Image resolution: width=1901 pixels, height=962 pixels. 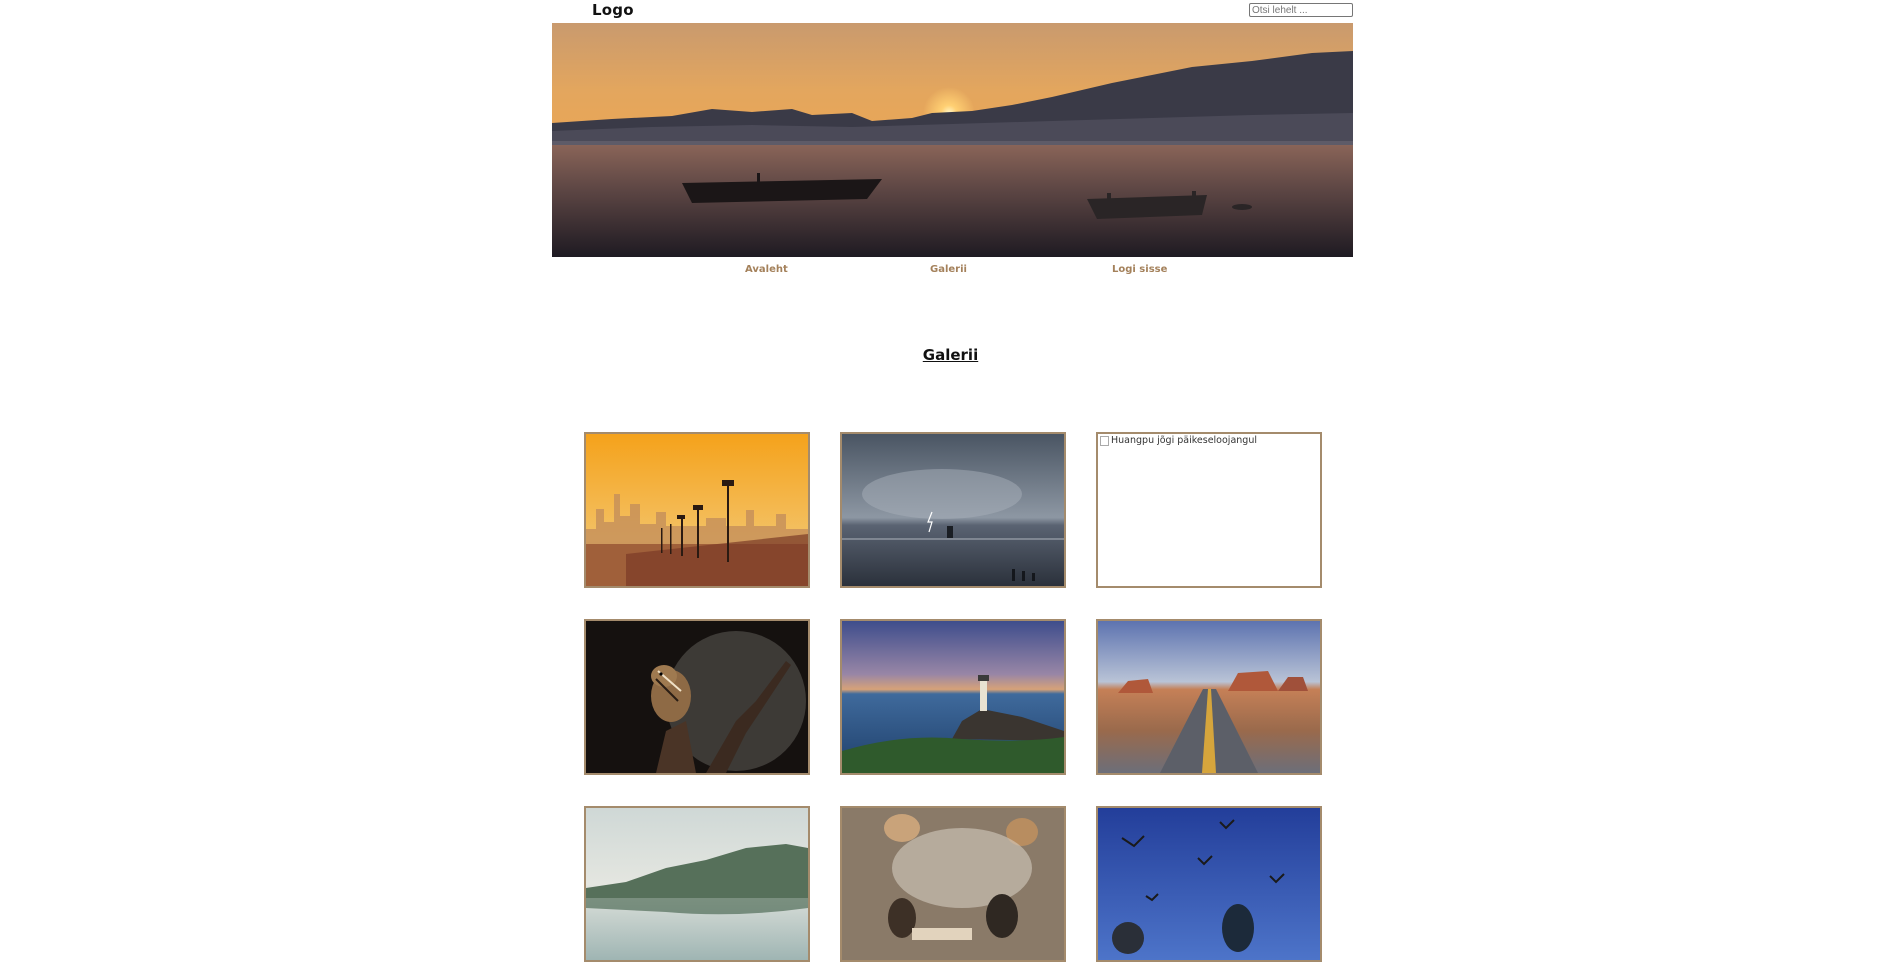 I want to click on mountain-lake-reflection-photo, so click(x=697, y=884).